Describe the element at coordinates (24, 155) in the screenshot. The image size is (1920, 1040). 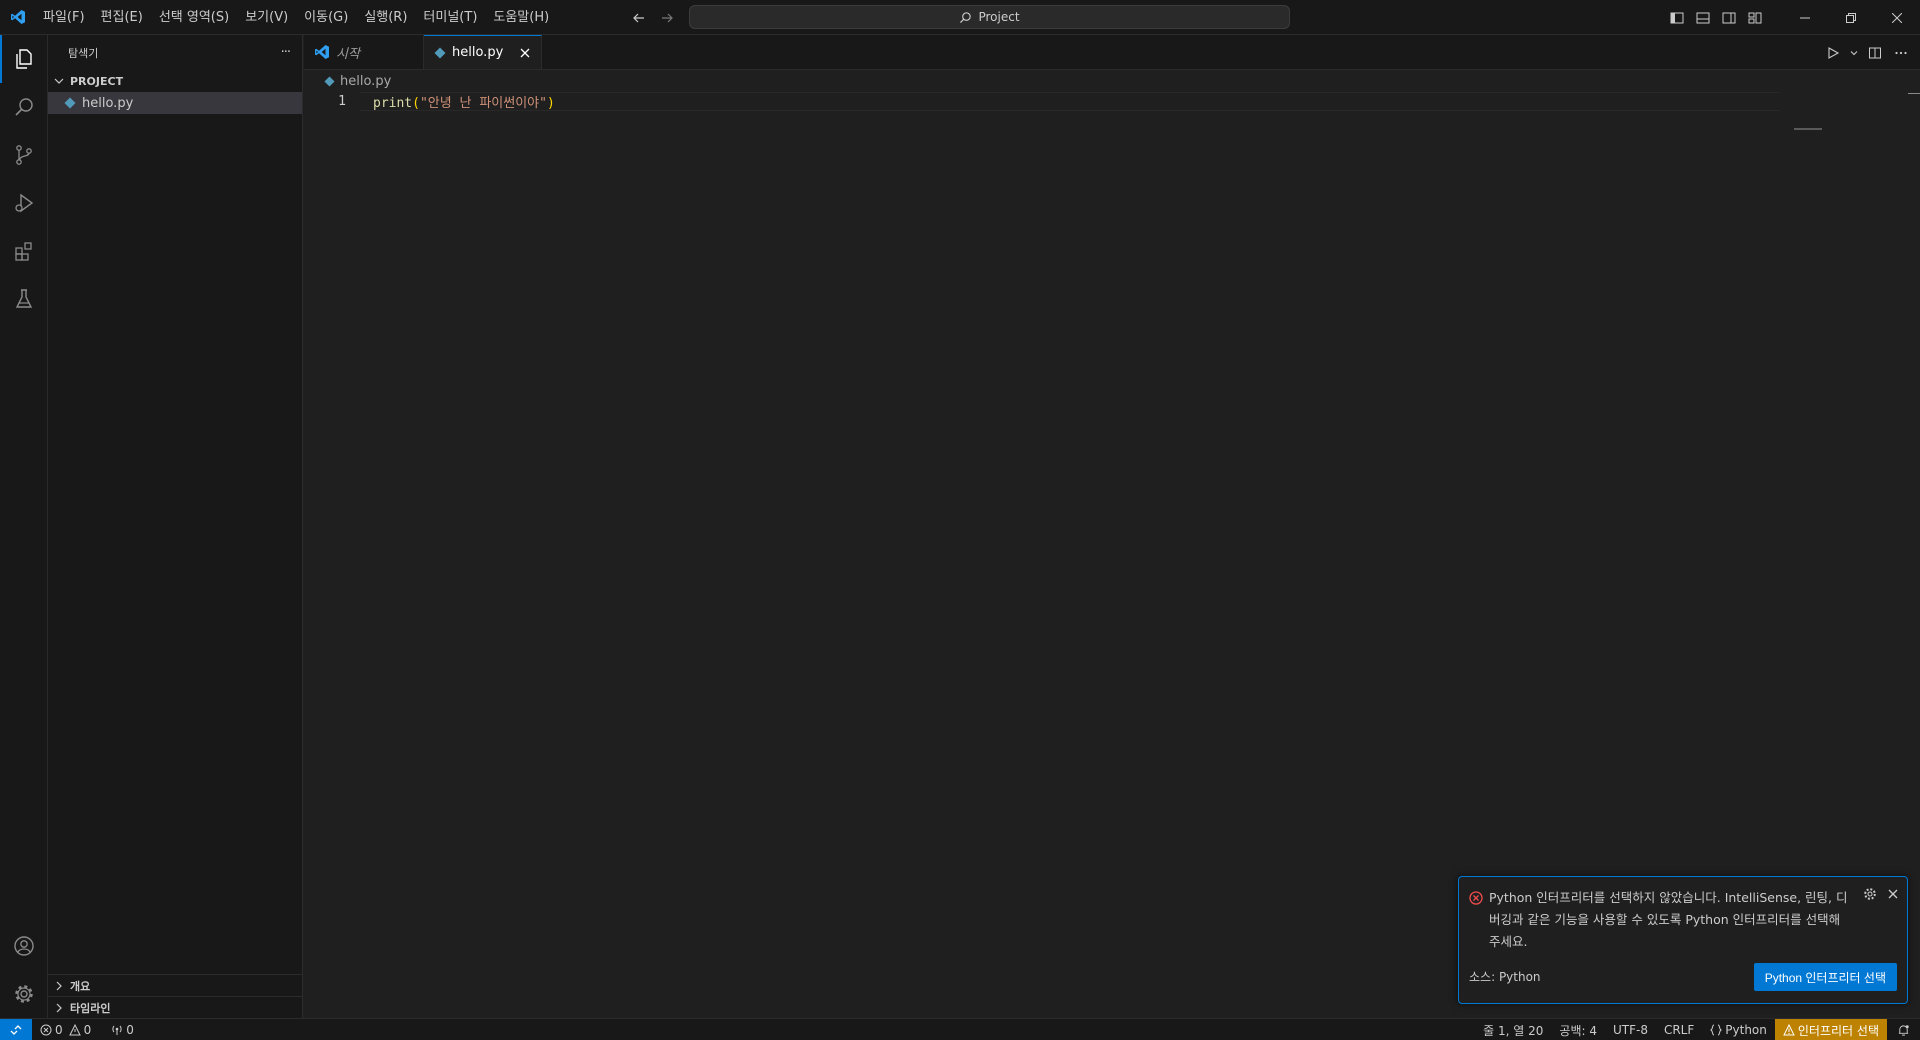
I see `source-control-icon` at that location.